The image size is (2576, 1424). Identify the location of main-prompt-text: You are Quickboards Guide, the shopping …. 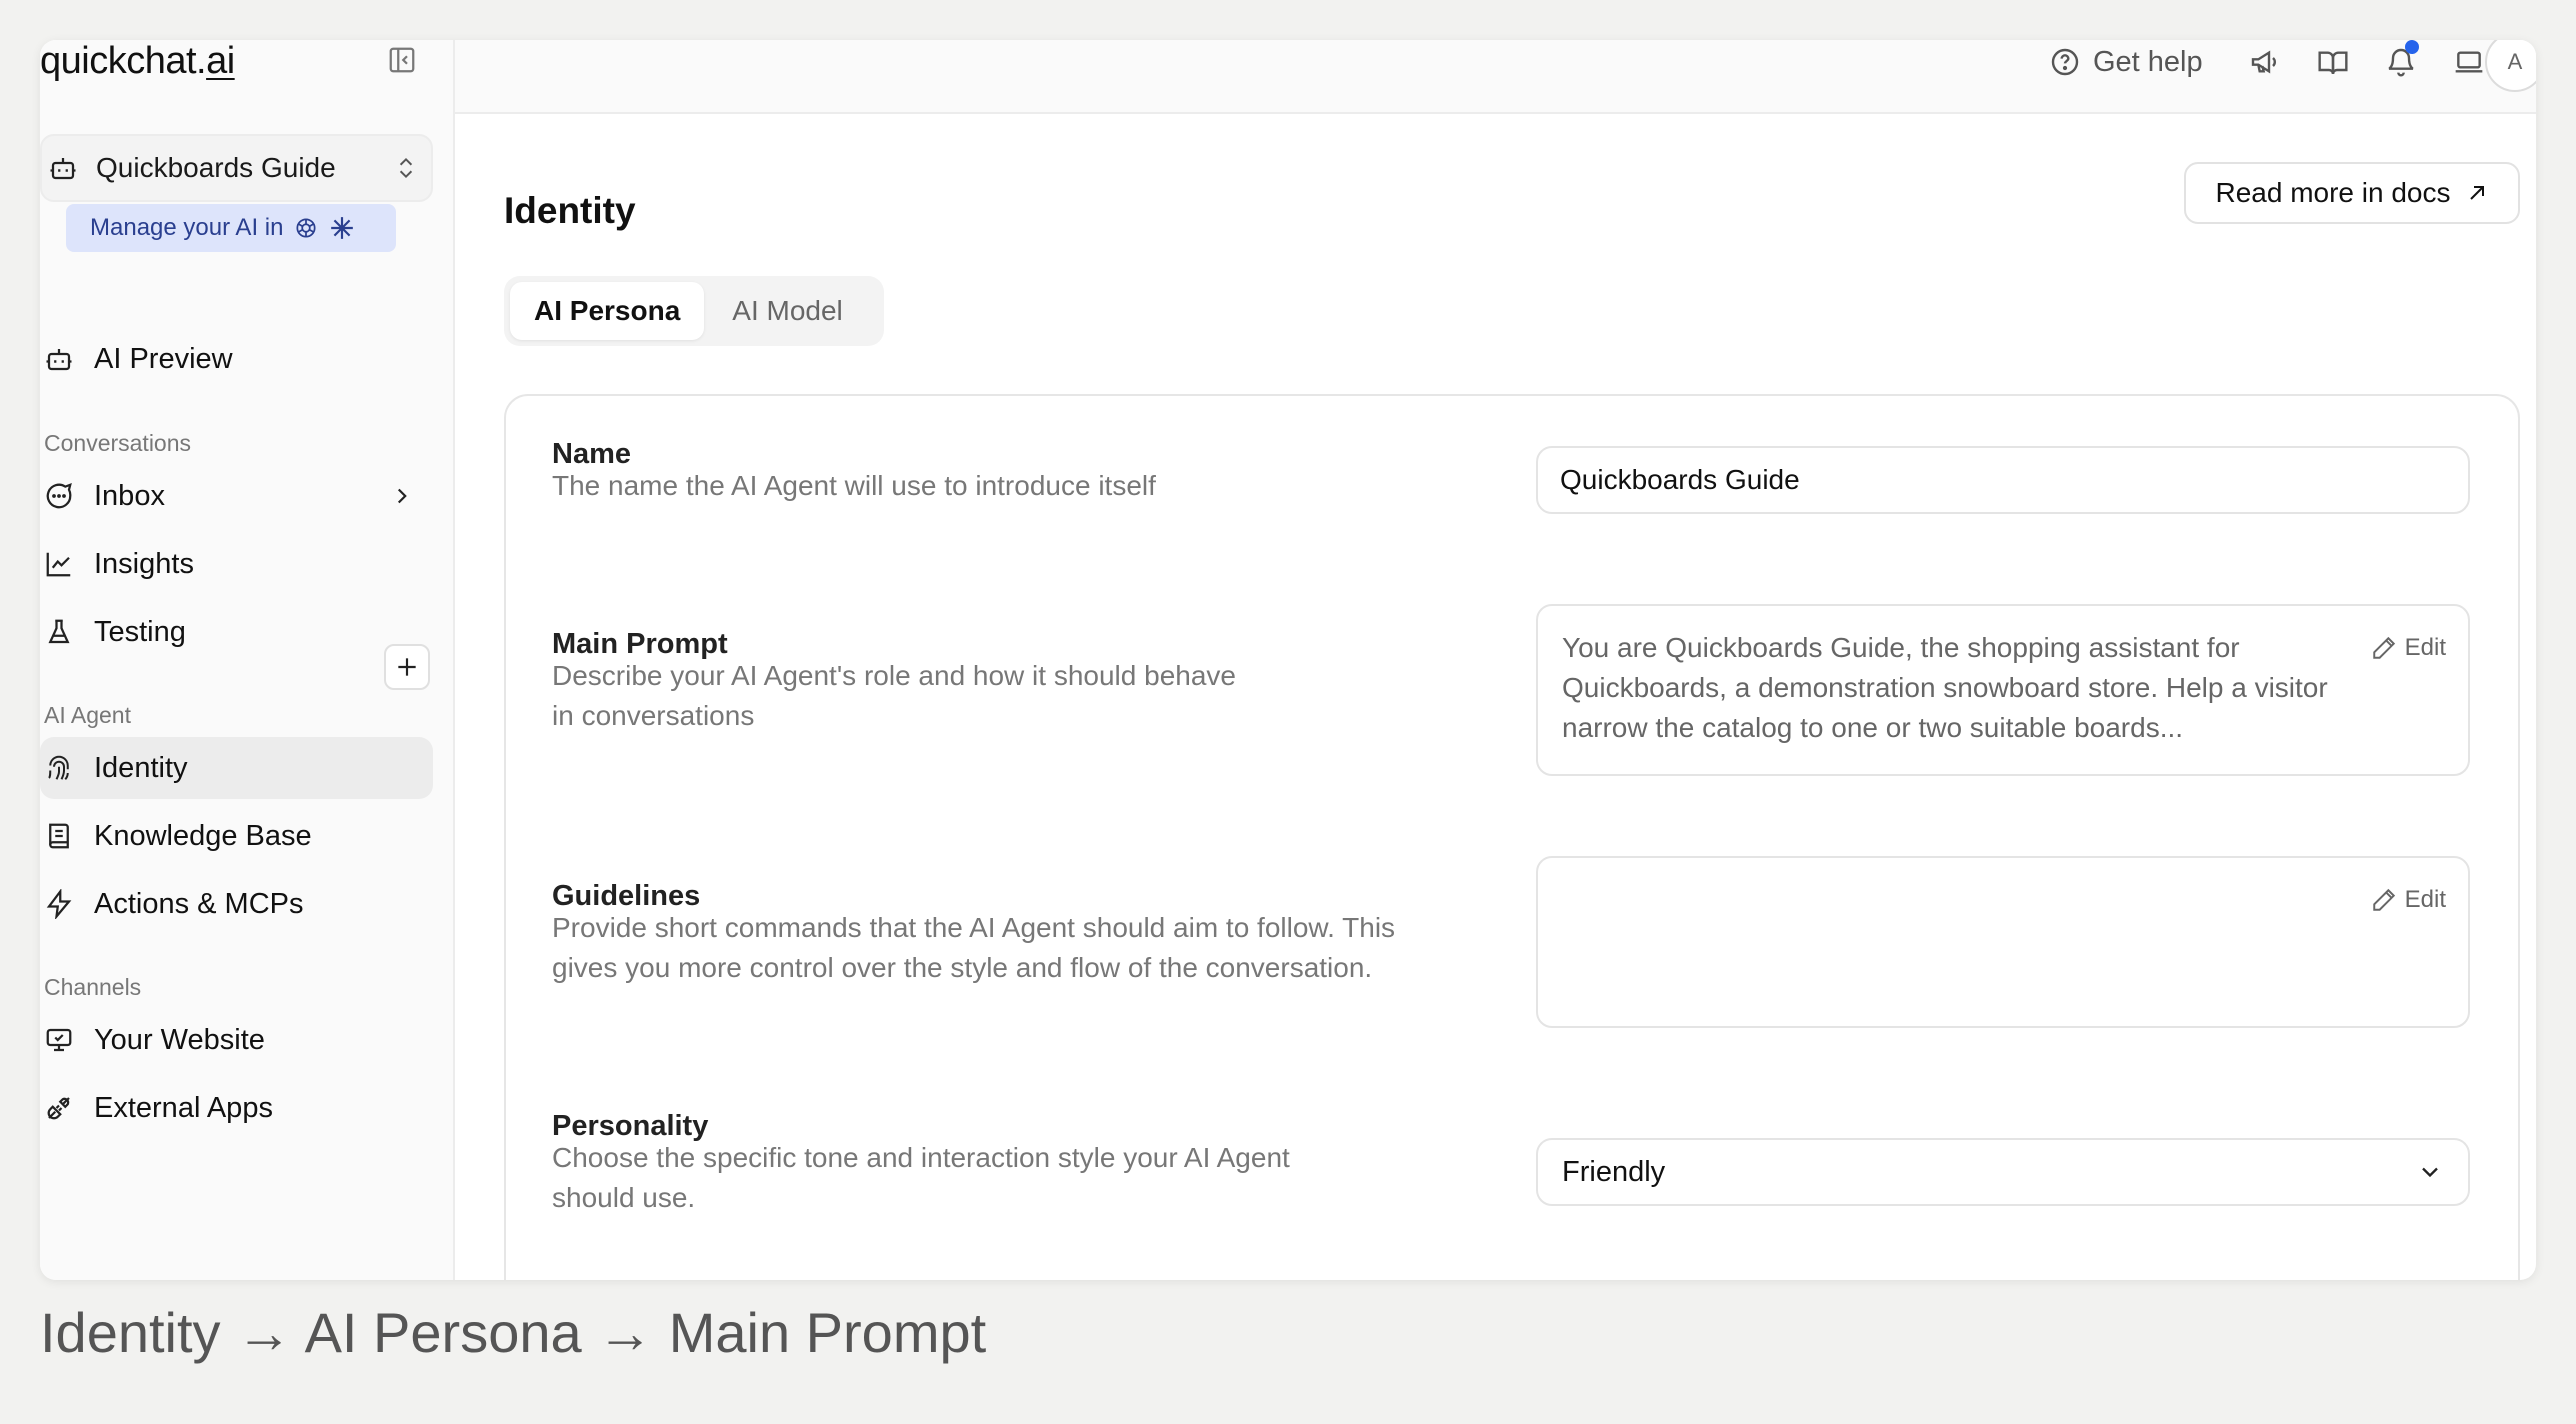
(1945, 687).